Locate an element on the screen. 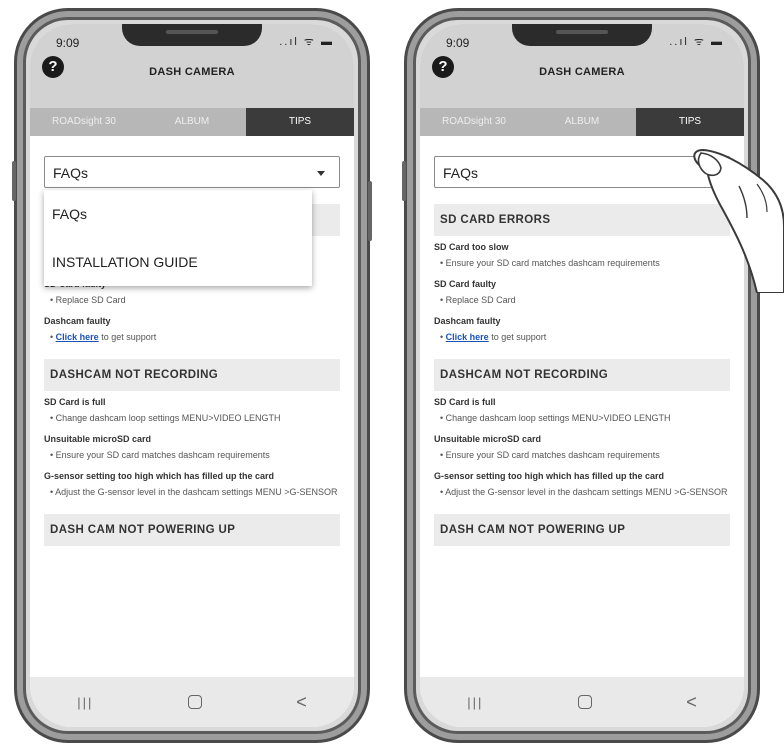 This screenshot has height=751, width=784. select-dropdown: FAQs INSTALLATION GUIDE is located at coordinates (178, 238).